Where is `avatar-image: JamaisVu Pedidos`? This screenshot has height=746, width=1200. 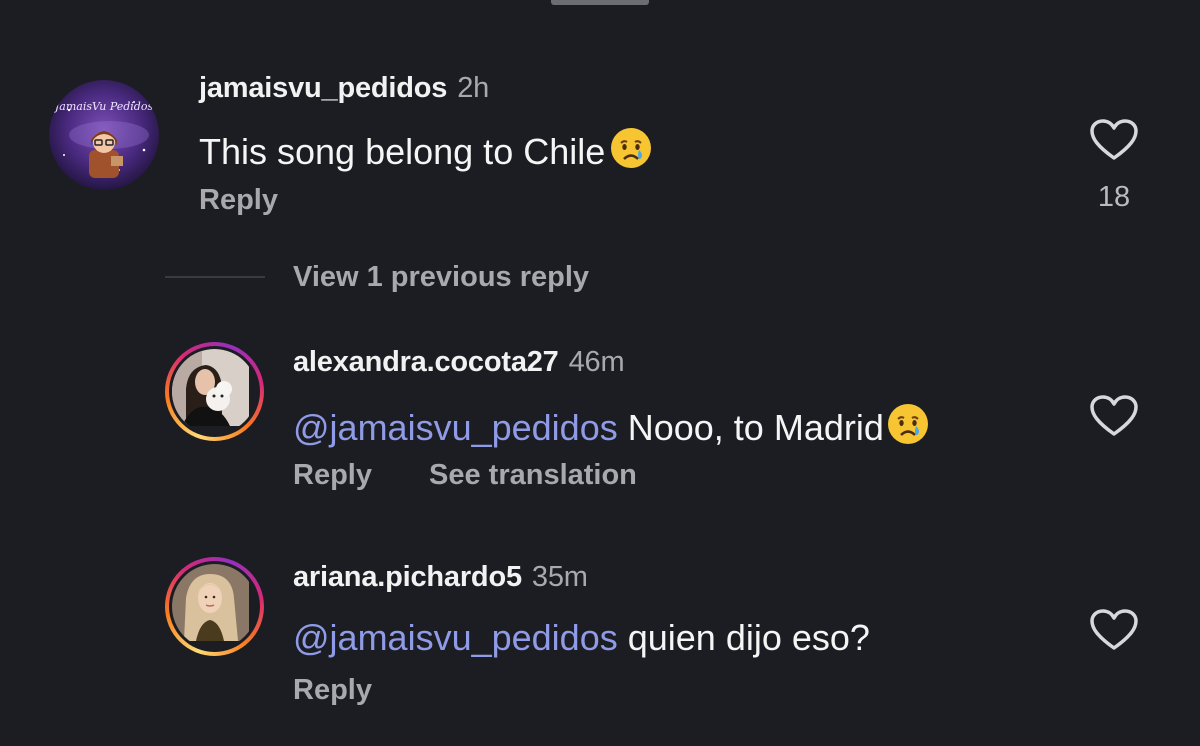 avatar-image: JamaisVu Pedidos is located at coordinates (104, 135).